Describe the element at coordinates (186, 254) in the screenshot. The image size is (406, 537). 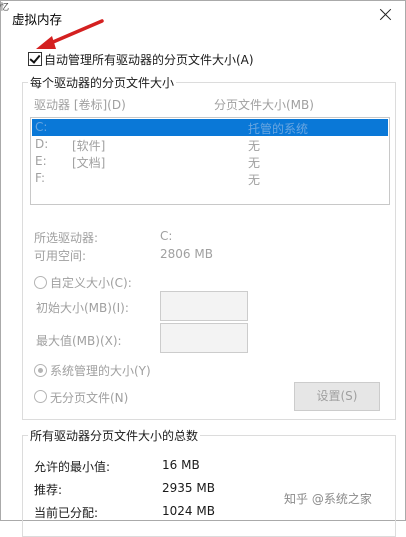
I see `free-space-value: 2806 MB` at that location.